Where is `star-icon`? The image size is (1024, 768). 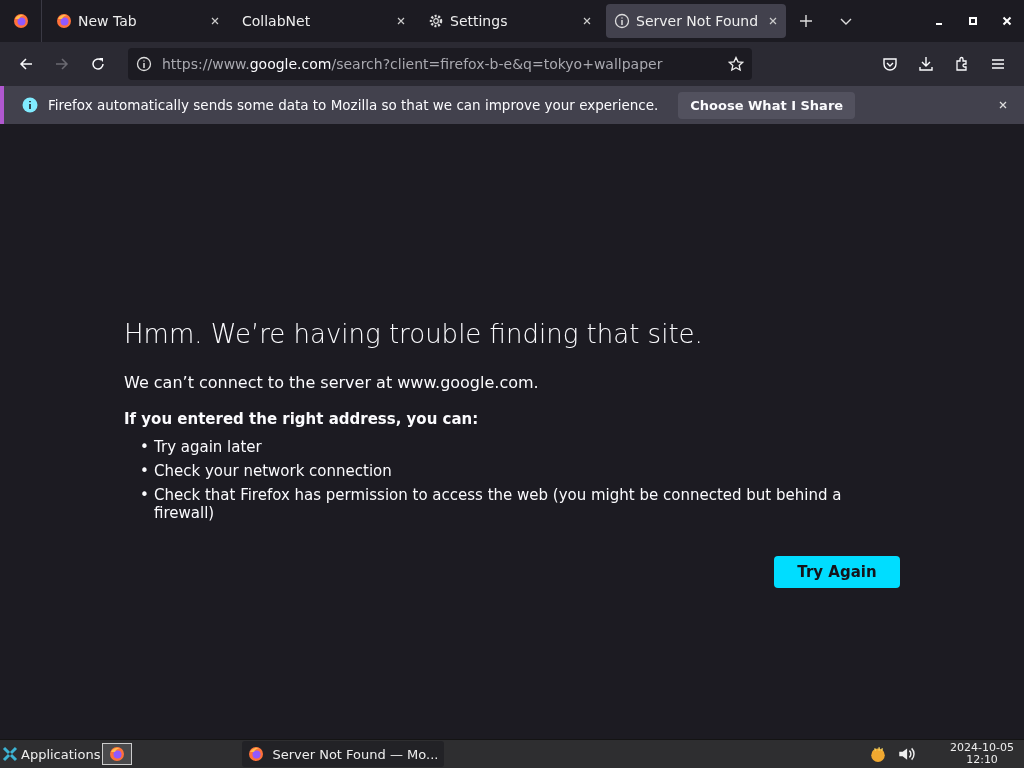 star-icon is located at coordinates (736, 64).